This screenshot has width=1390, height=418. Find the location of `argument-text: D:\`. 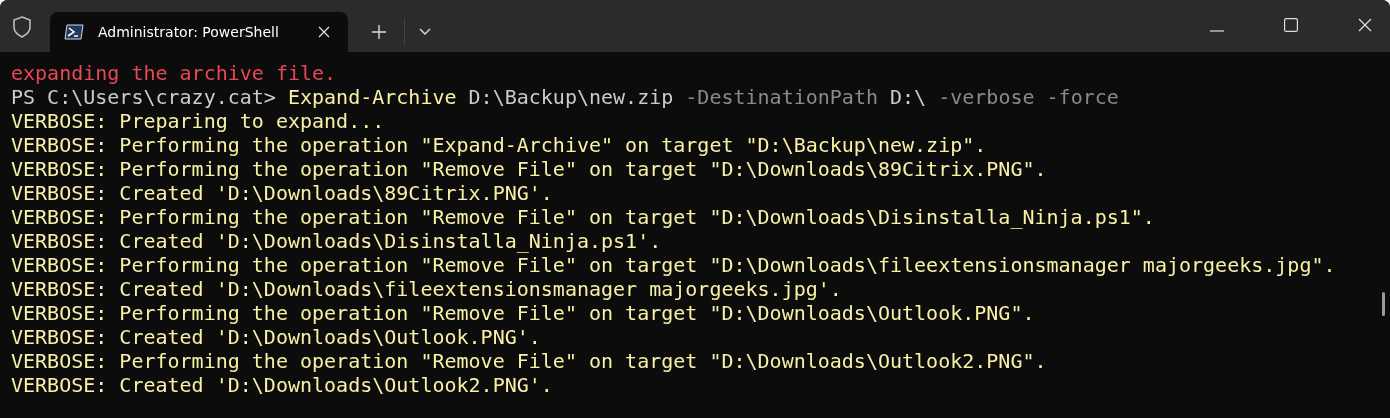

argument-text: D:\ is located at coordinates (908, 97).